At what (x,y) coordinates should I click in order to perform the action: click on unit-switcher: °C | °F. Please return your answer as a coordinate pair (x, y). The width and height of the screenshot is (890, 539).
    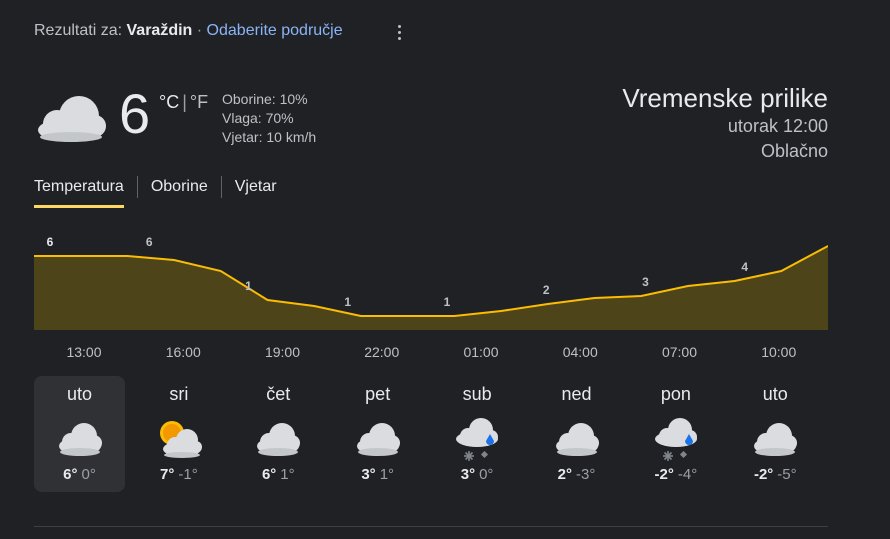
    Looking at the image, I should click on (183, 102).